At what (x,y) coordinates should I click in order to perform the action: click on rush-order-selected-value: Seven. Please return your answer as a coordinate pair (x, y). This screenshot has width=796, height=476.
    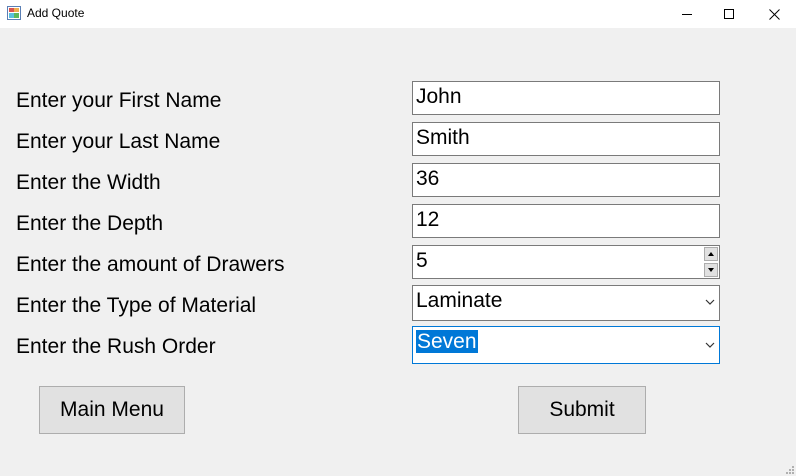
    Looking at the image, I should click on (447, 342).